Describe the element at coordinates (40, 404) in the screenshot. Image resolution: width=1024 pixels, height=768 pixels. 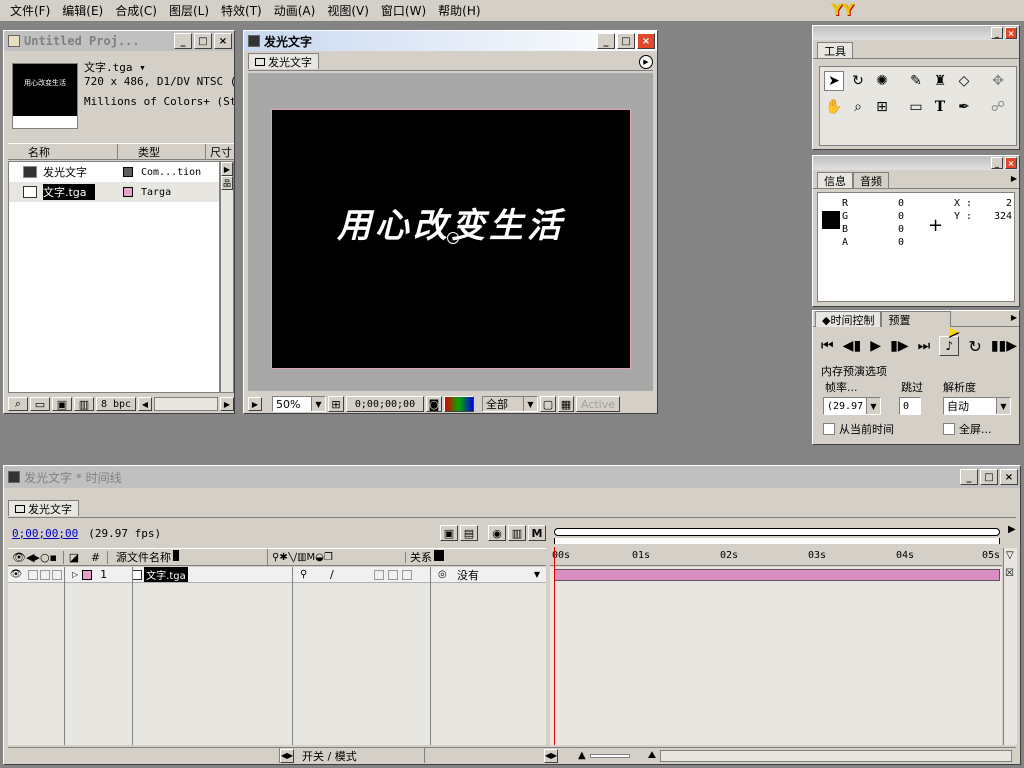
I see `folder-icon: ▭` at that location.